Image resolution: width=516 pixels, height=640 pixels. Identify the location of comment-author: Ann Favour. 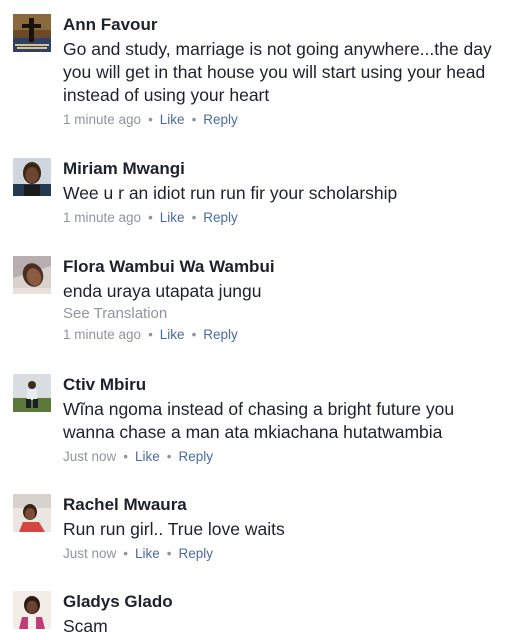
(285, 25).